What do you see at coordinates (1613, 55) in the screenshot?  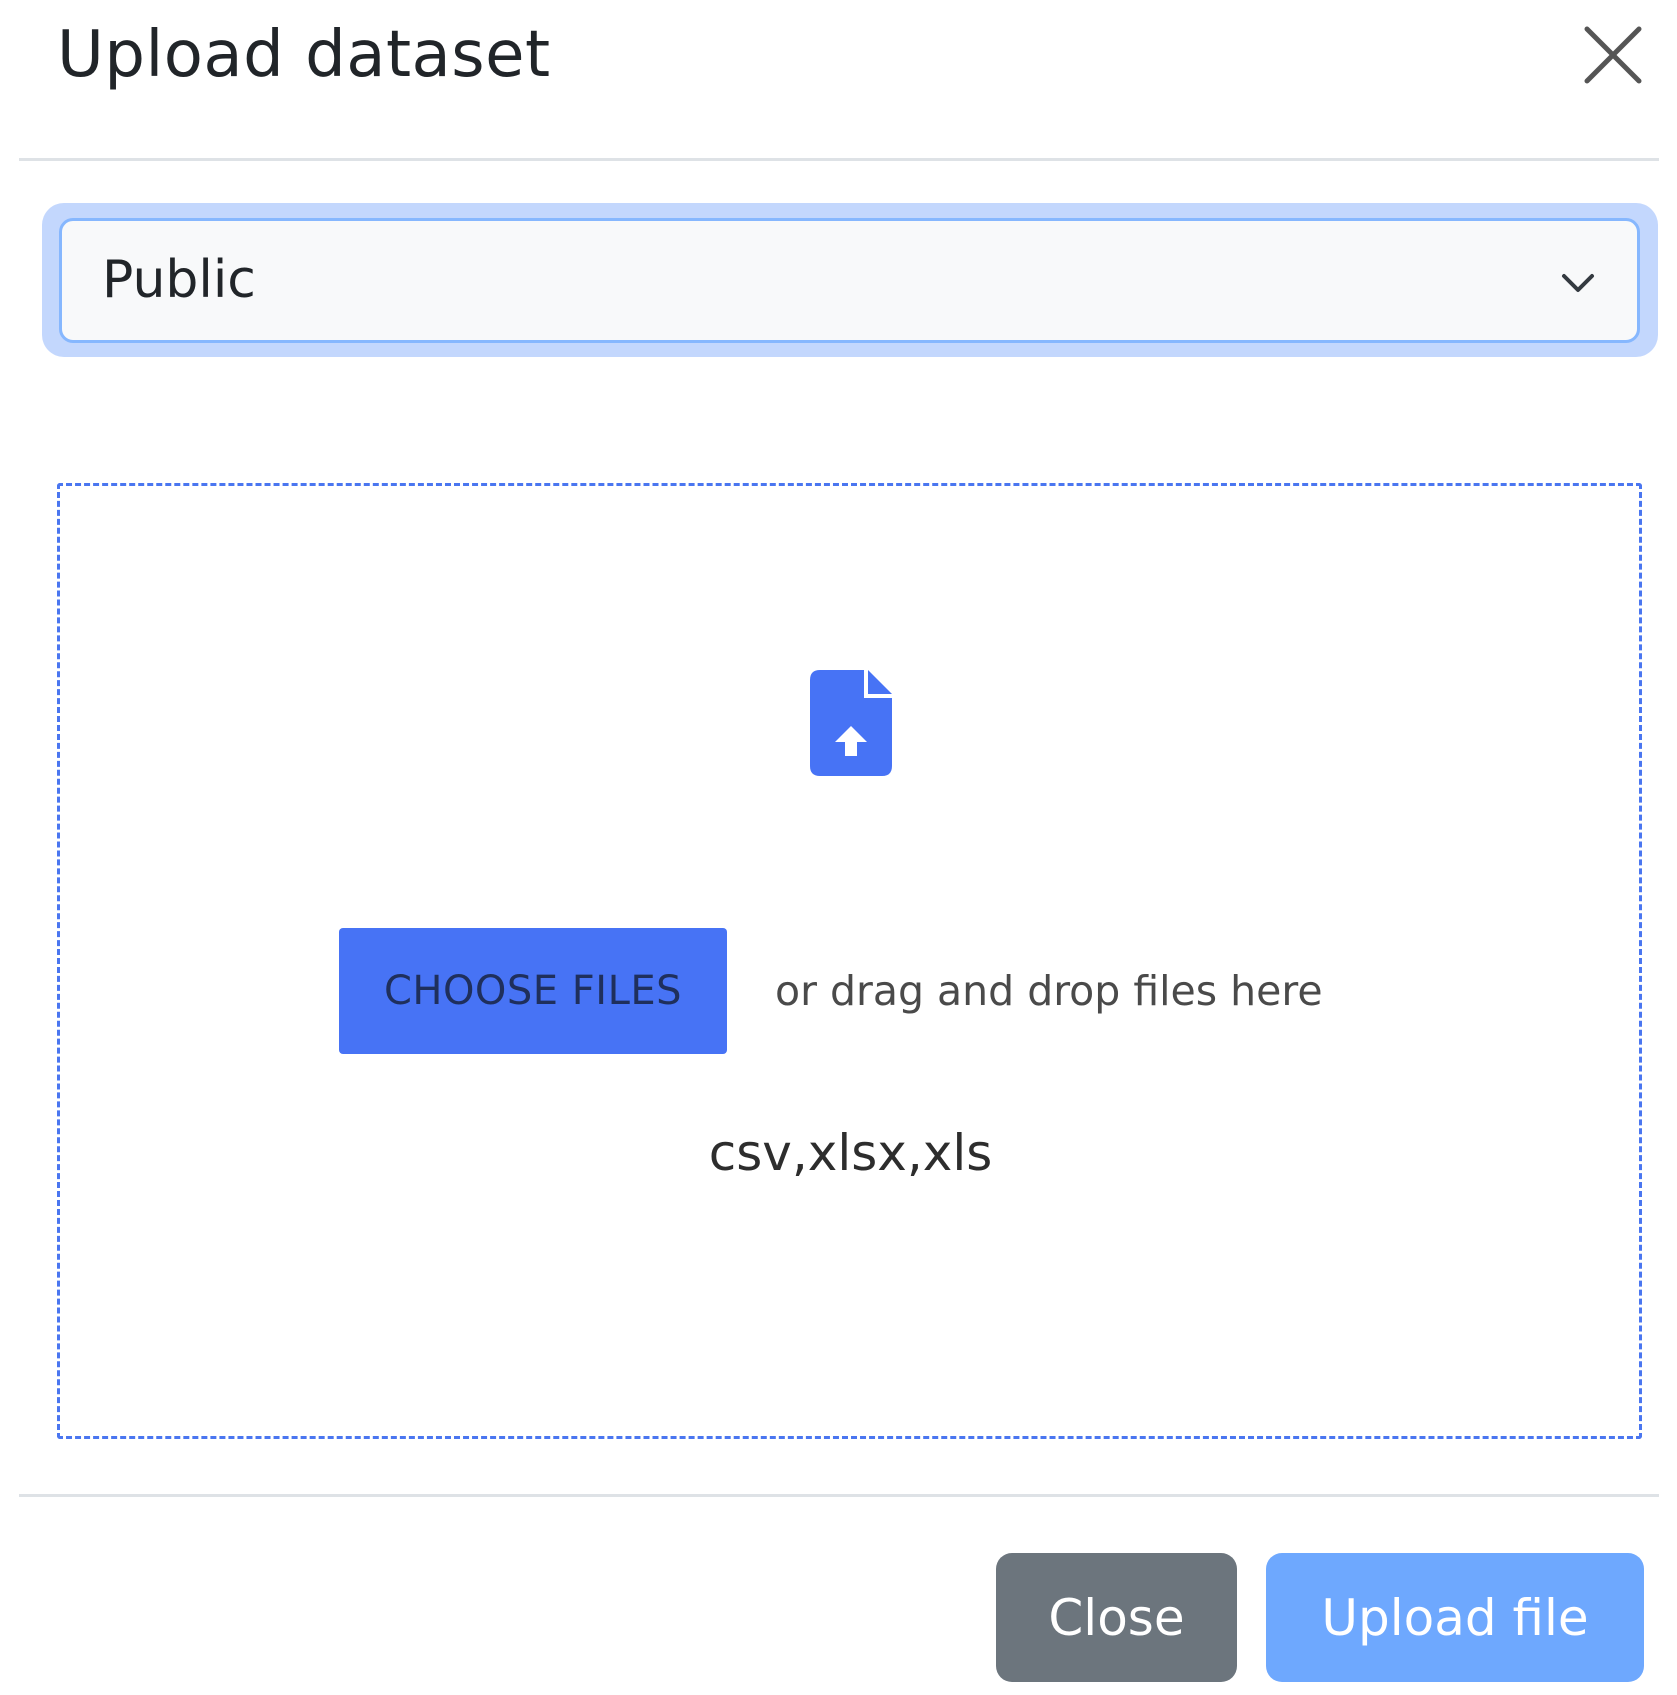 I see `close-icon` at bounding box center [1613, 55].